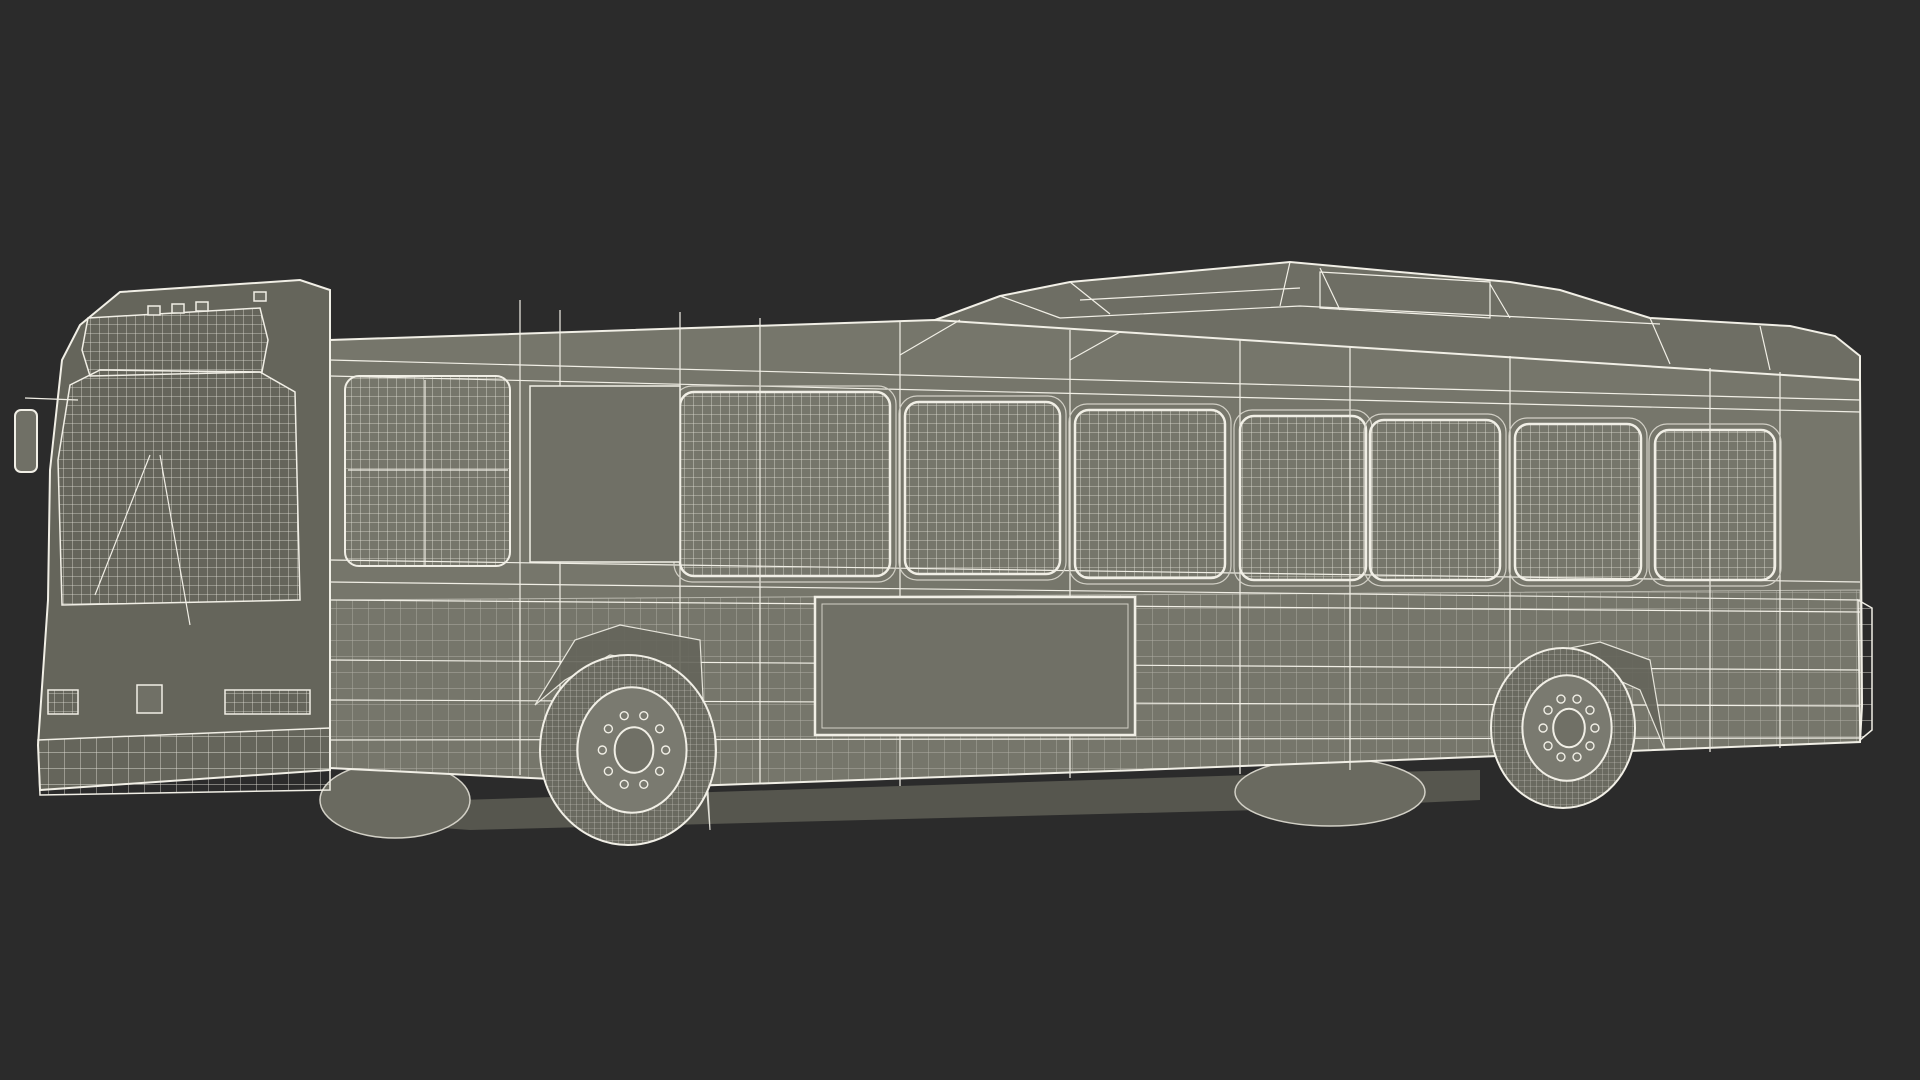  Describe the element at coordinates (1865, 670) in the screenshot. I see `rear-bumper` at that location.